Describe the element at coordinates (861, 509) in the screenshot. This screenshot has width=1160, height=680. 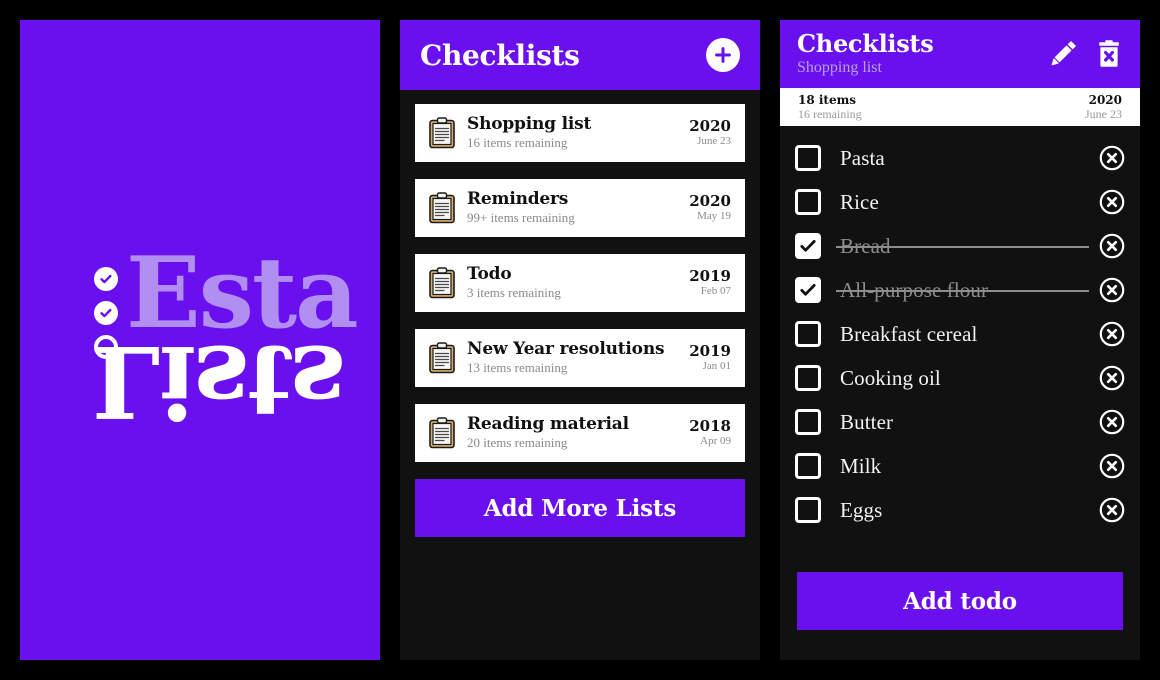
I see `todo-label: Eggs` at that location.